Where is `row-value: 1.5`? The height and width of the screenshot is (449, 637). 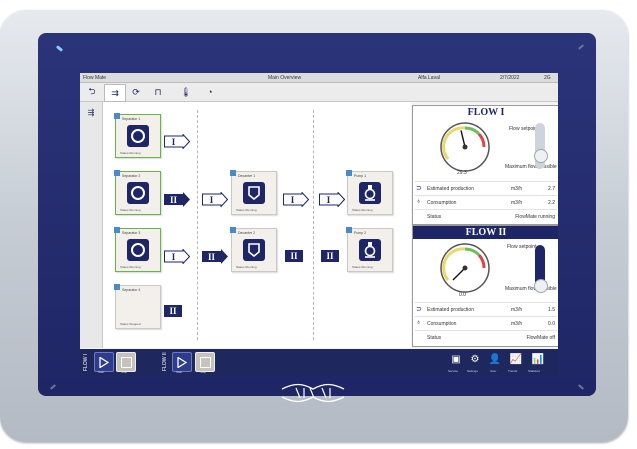
row-value: 1.5 is located at coordinates (551, 310).